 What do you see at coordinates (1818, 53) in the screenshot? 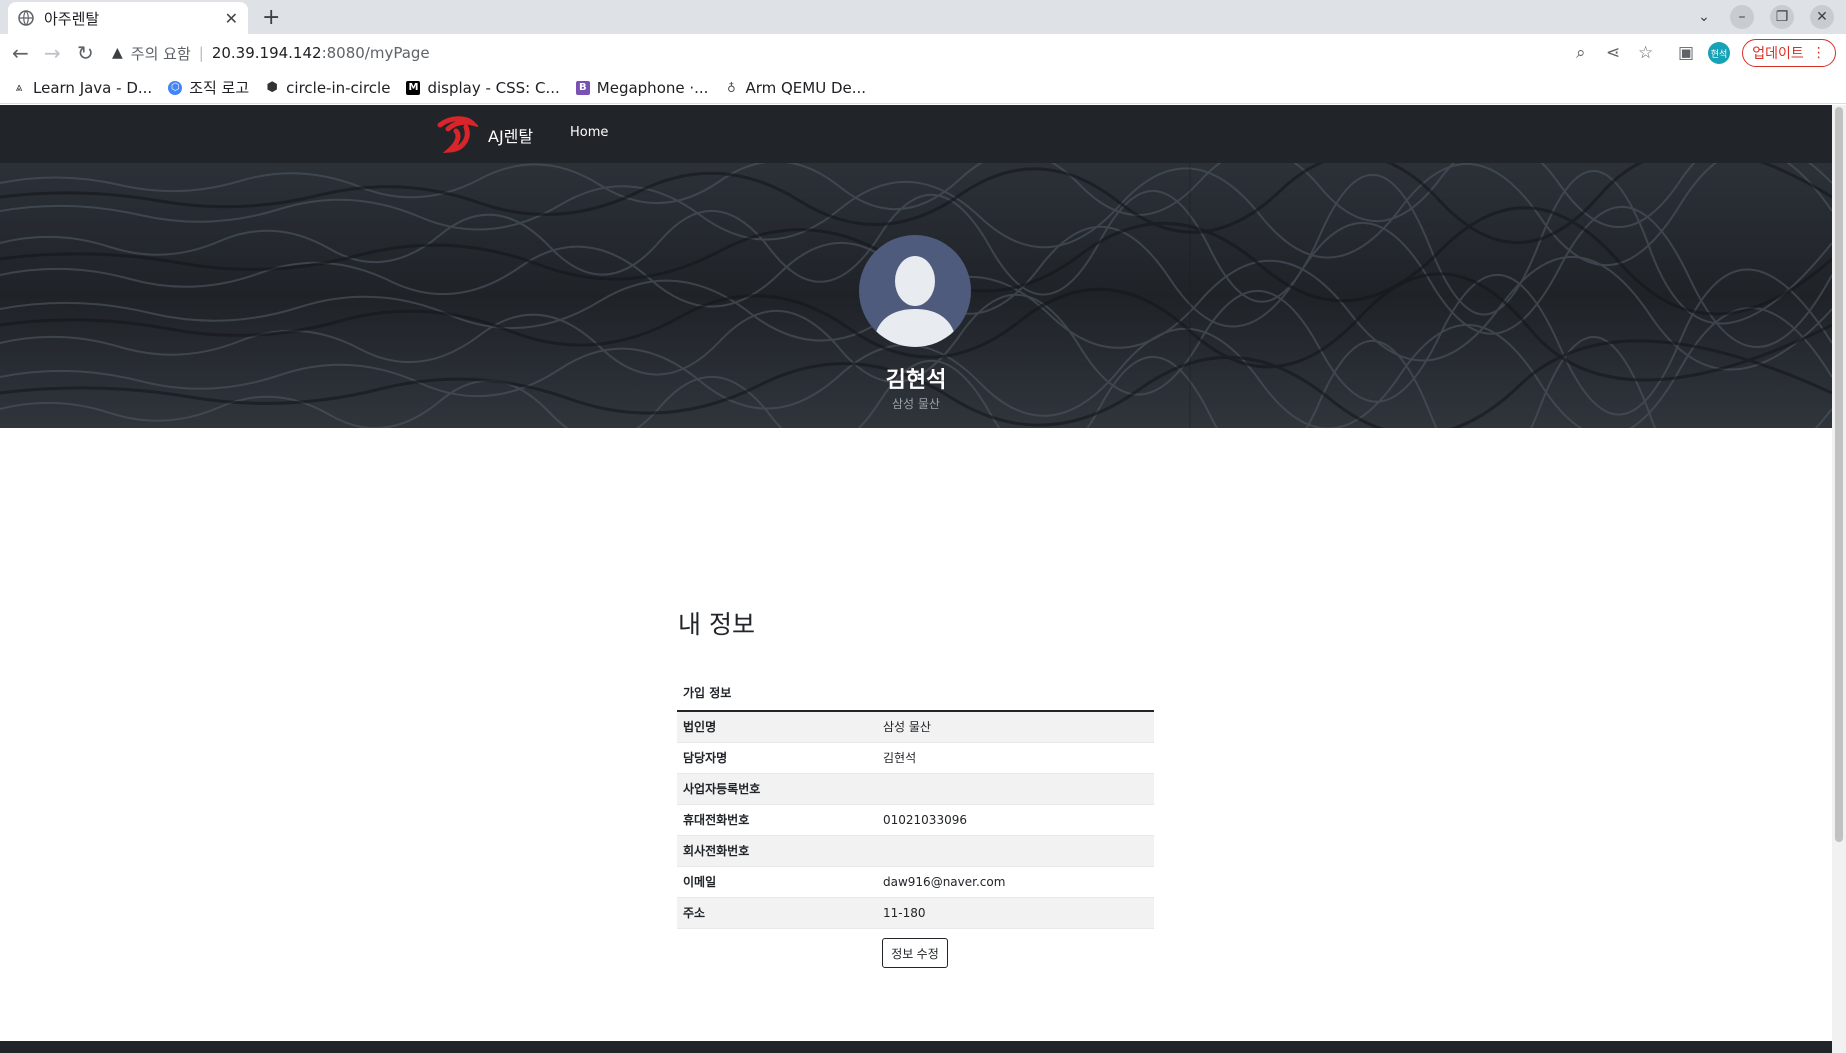
I see `menu-kebab-icon: ⋮` at bounding box center [1818, 53].